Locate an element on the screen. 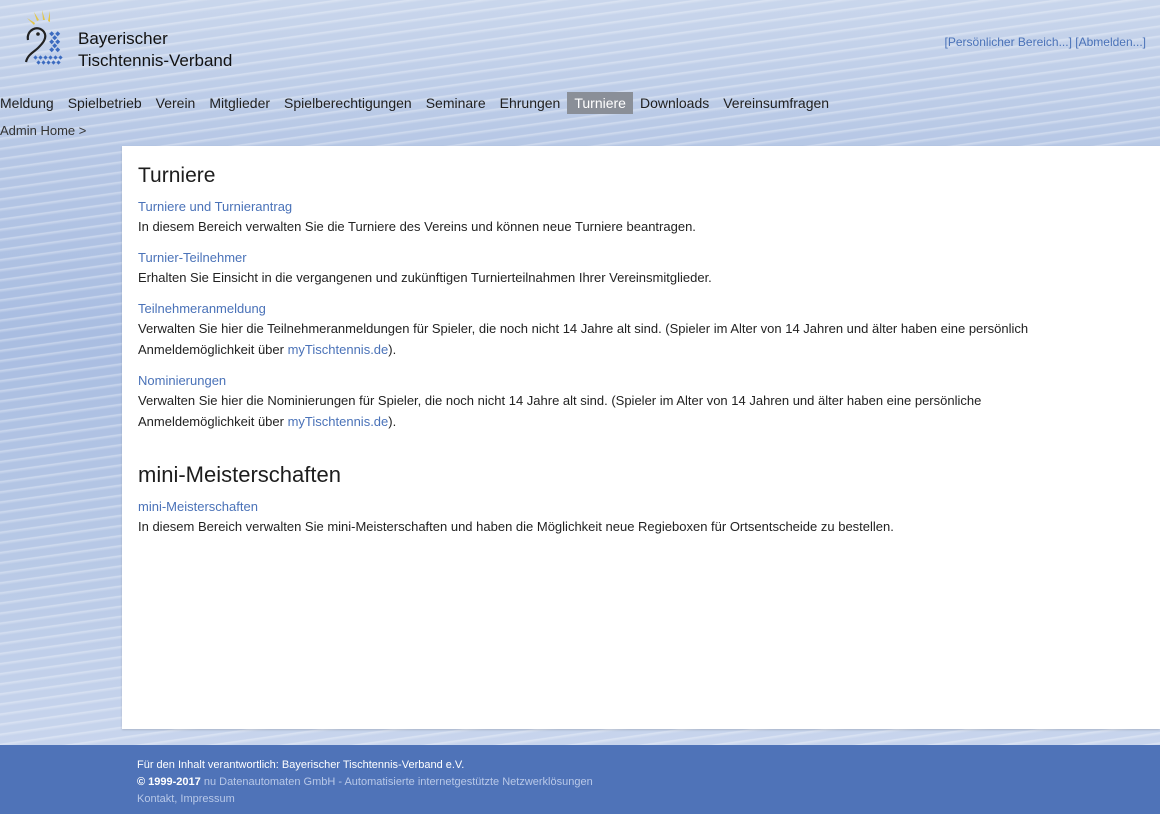 This screenshot has height=814, width=1160. user-links: [Persönlicher Bereich...] [Abmelden...] is located at coordinates (1045, 42).